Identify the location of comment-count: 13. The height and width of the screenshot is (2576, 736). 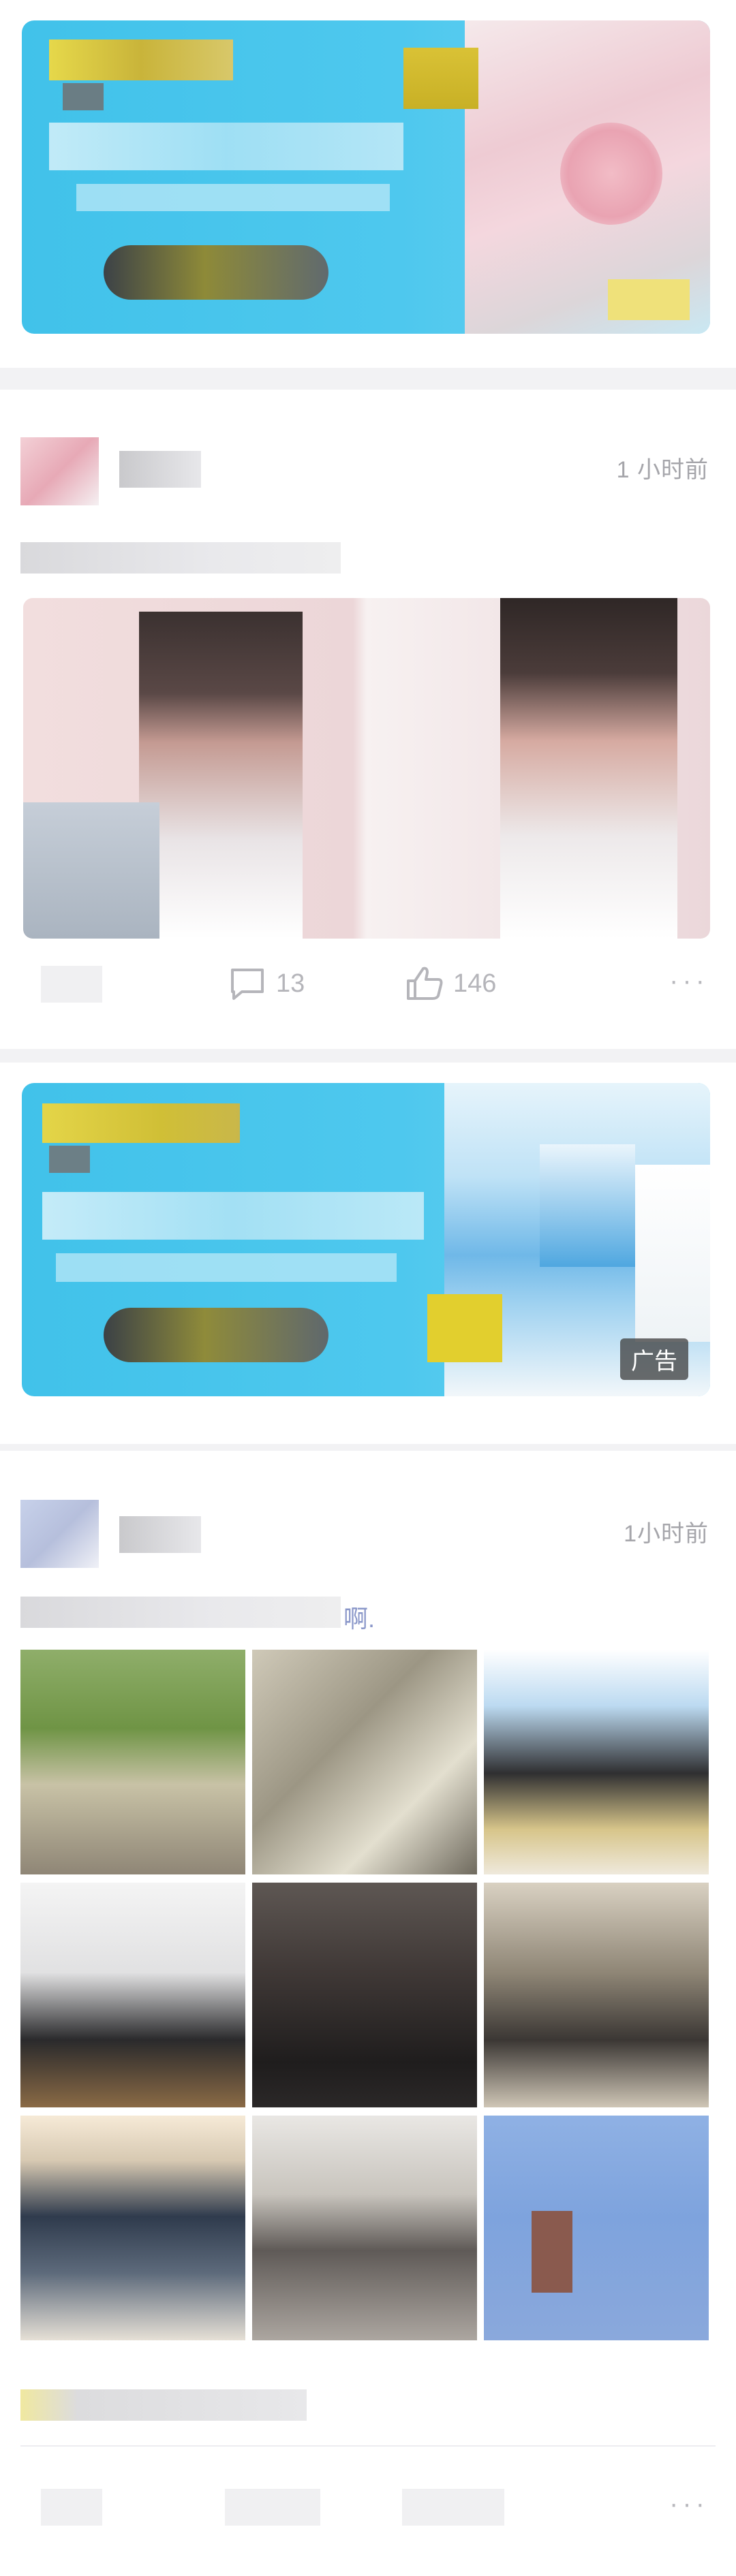
(290, 983).